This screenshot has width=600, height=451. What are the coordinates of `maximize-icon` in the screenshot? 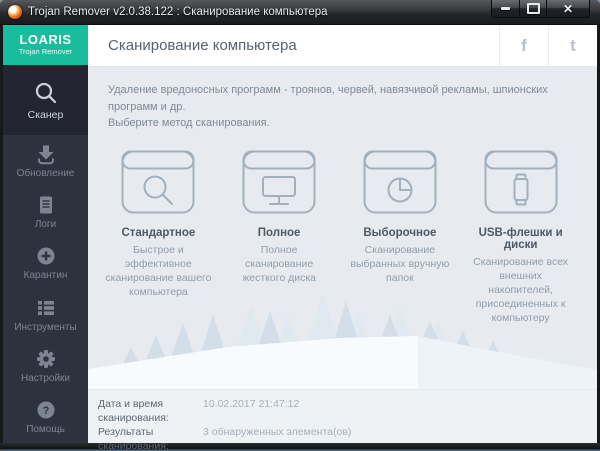 It's located at (533, 8).